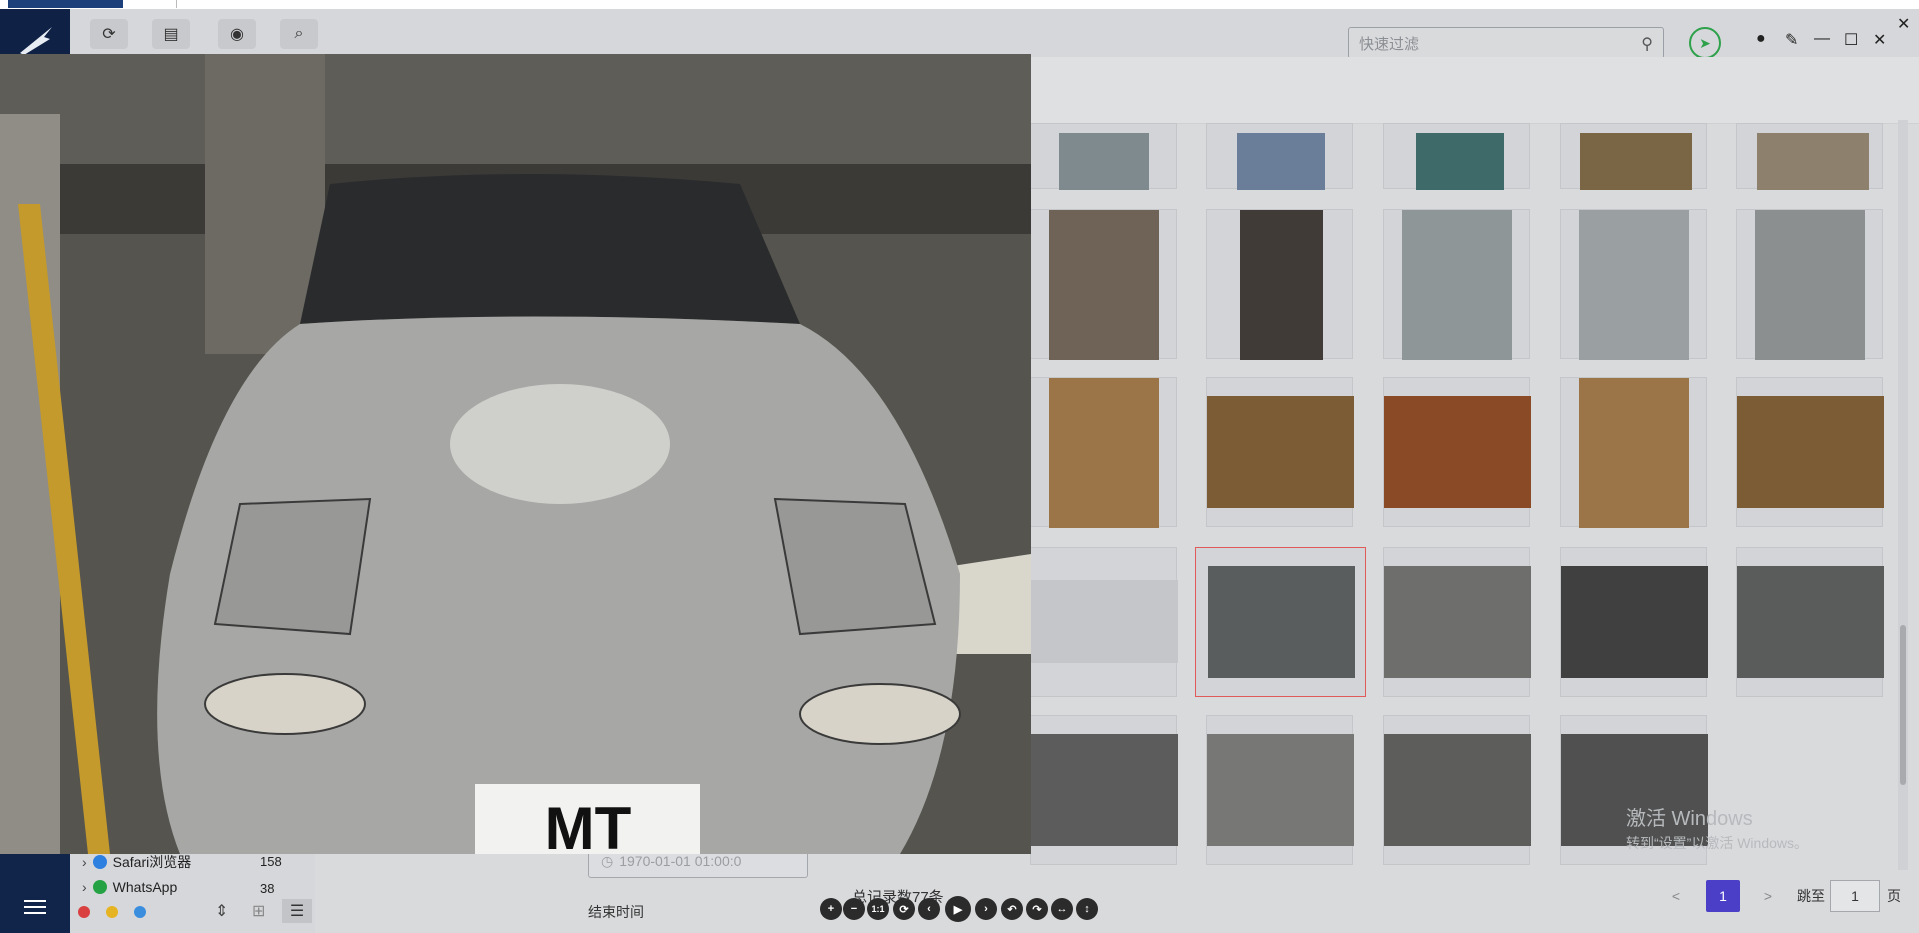 This screenshot has height=933, width=1919. I want to click on quick-filter-input: 快速过滤 ⚲, so click(1506, 43).